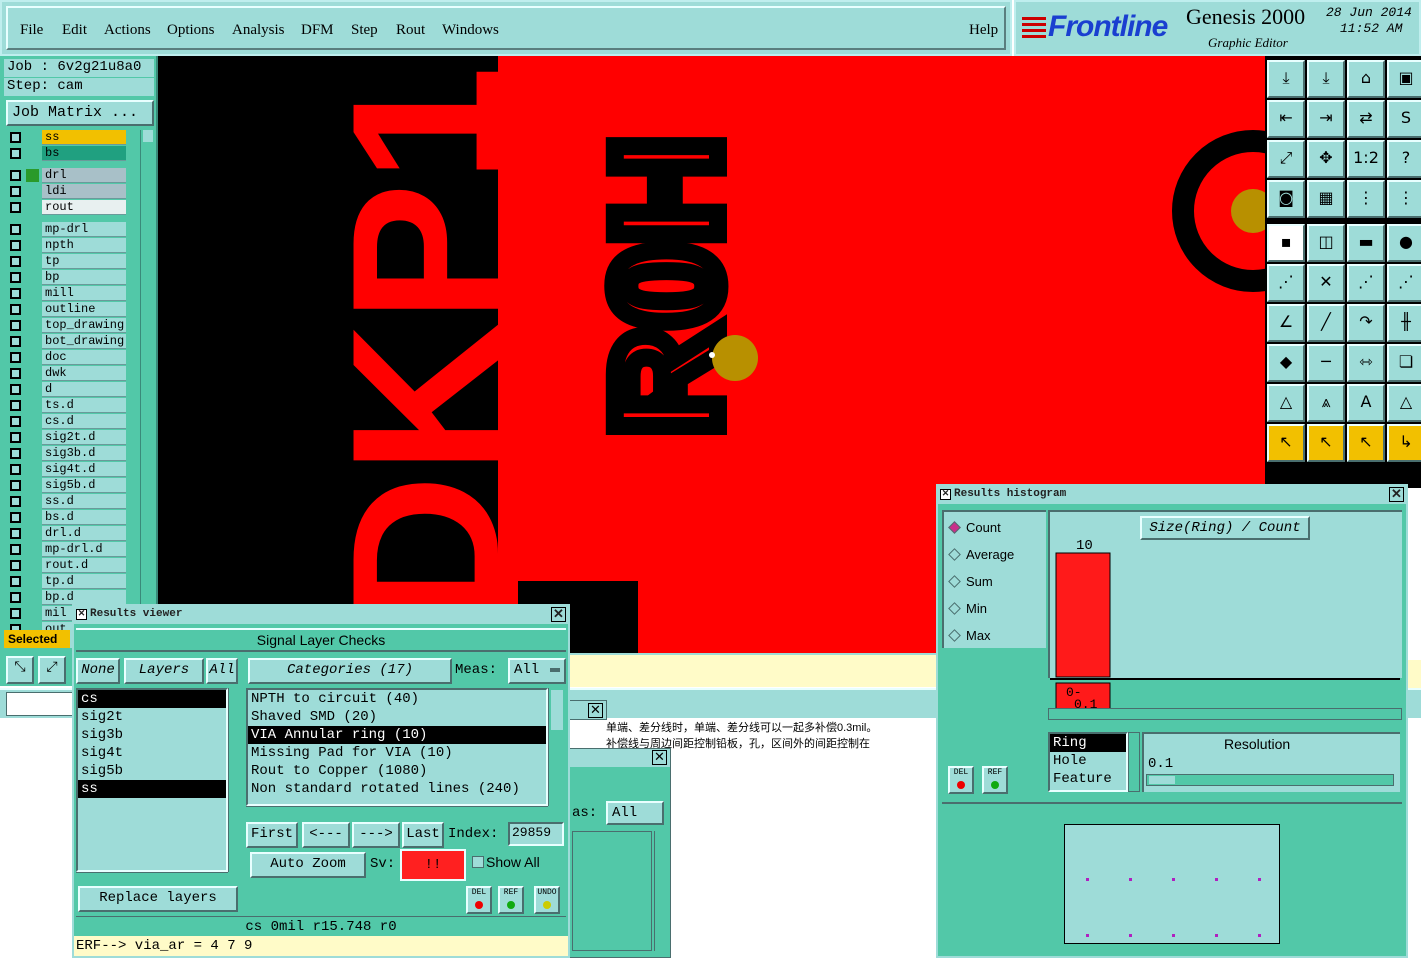 This screenshot has width=1421, height=958. Describe the element at coordinates (68, 389) in the screenshot. I see `layer-row: d` at that location.